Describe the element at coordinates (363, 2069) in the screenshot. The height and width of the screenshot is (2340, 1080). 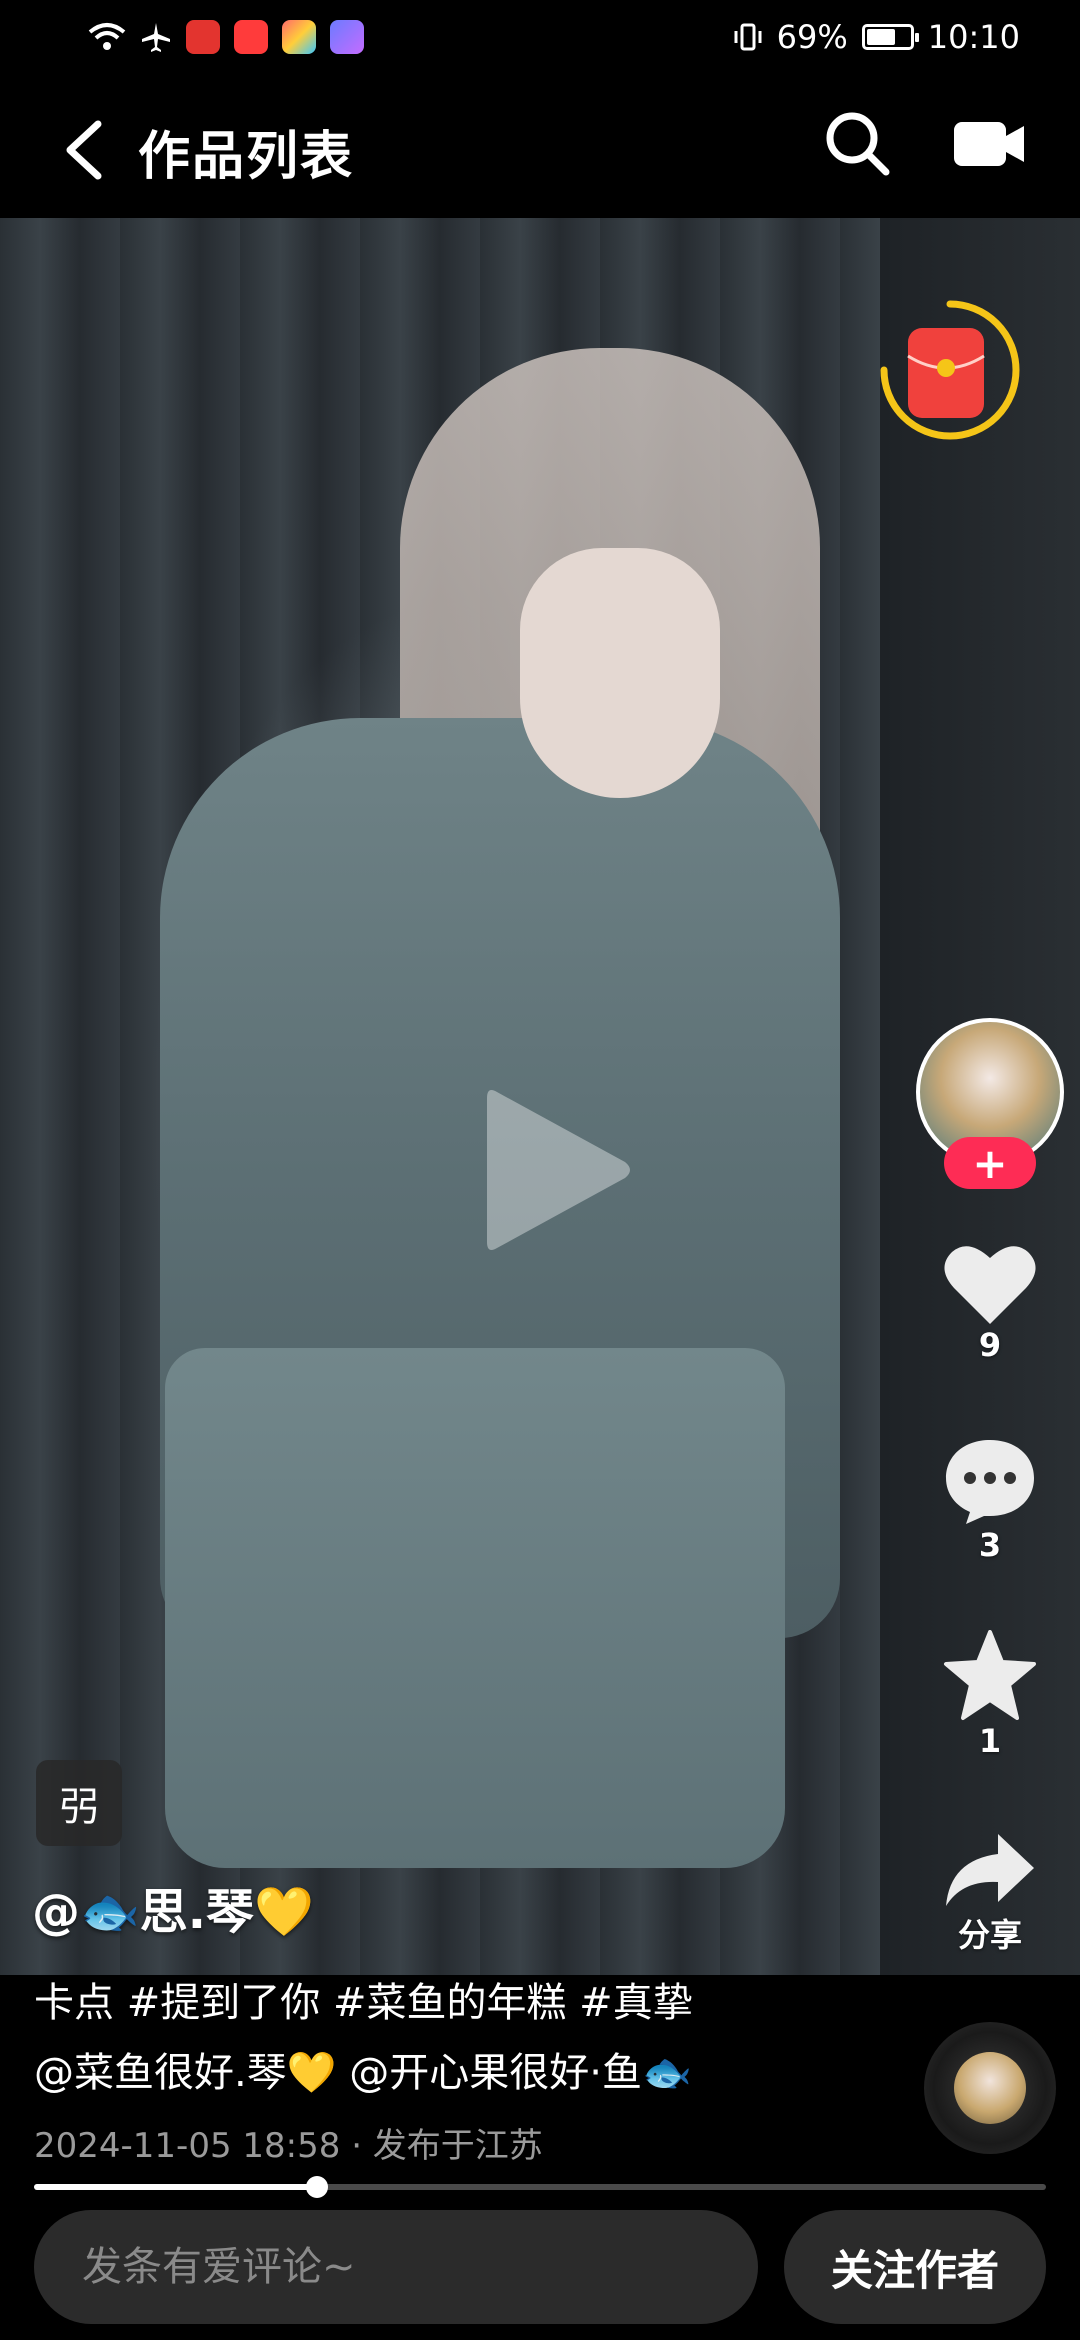
I see `caption-mentions: @菜鱼很好.琴💛 @开心果很好·鱼🐟` at that location.